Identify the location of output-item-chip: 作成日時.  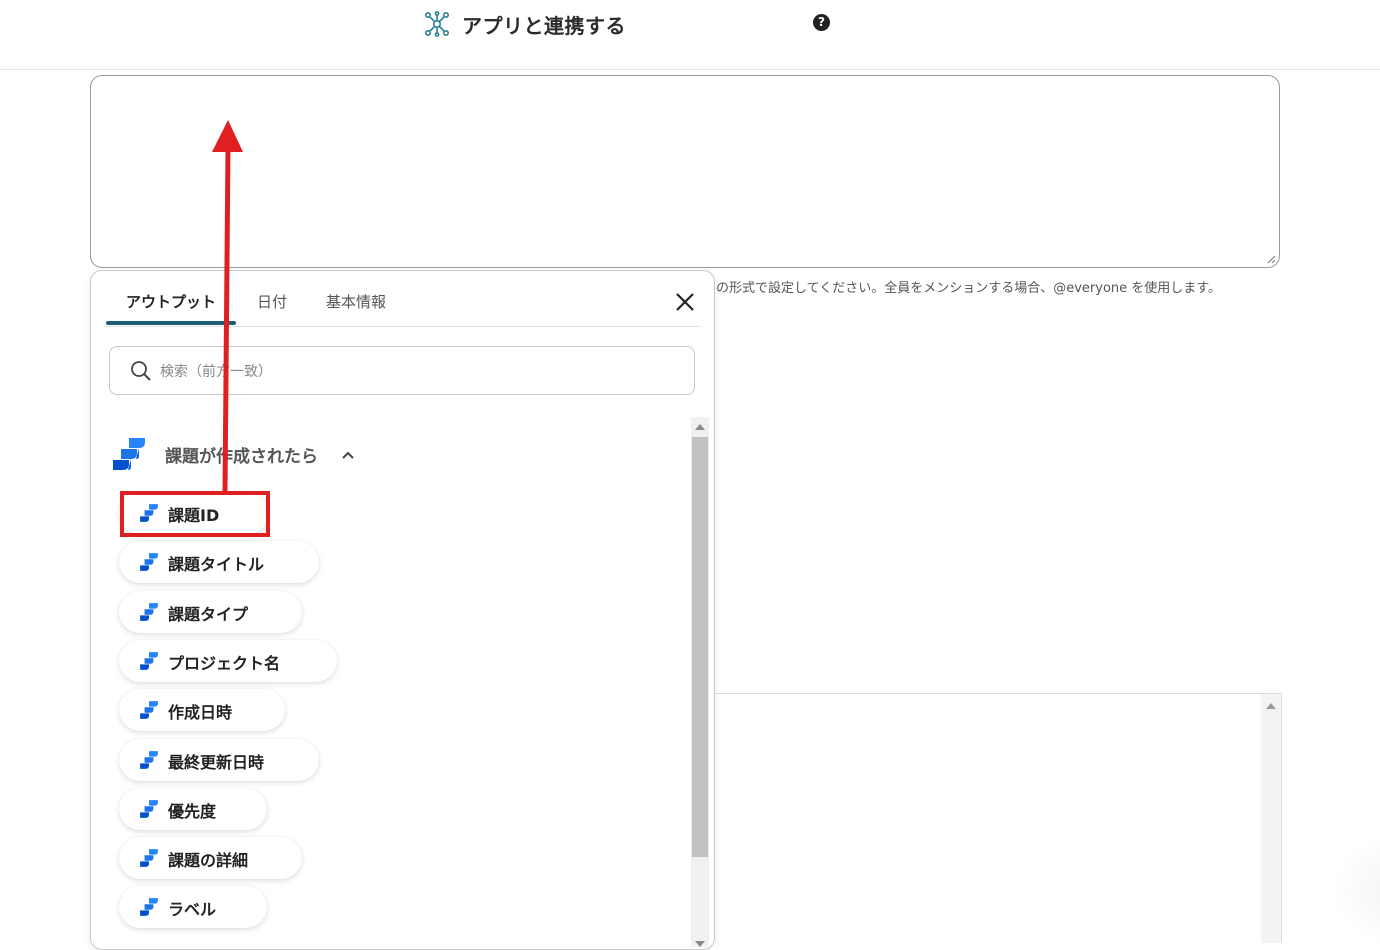
(202, 710).